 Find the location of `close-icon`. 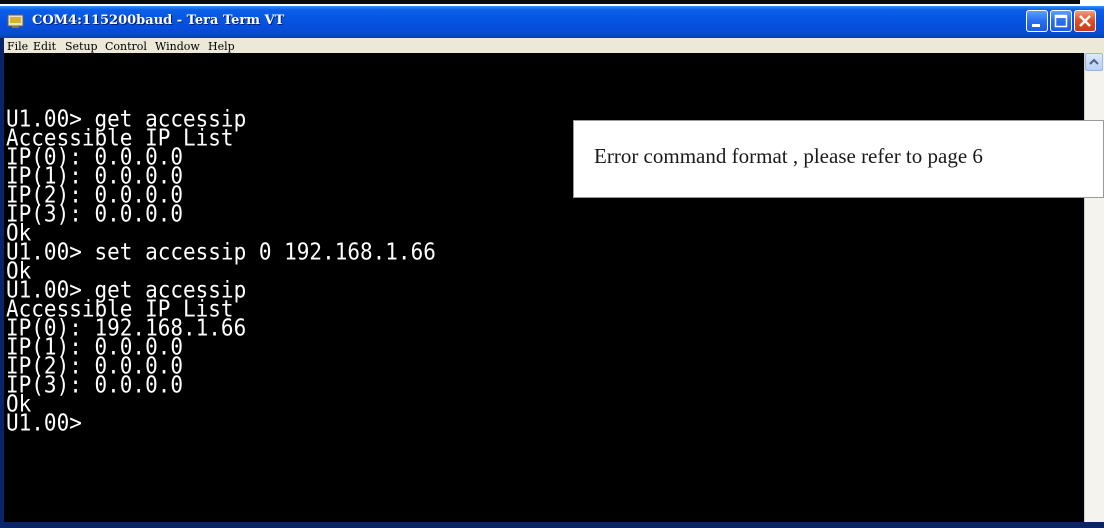

close-icon is located at coordinates (1085, 21).